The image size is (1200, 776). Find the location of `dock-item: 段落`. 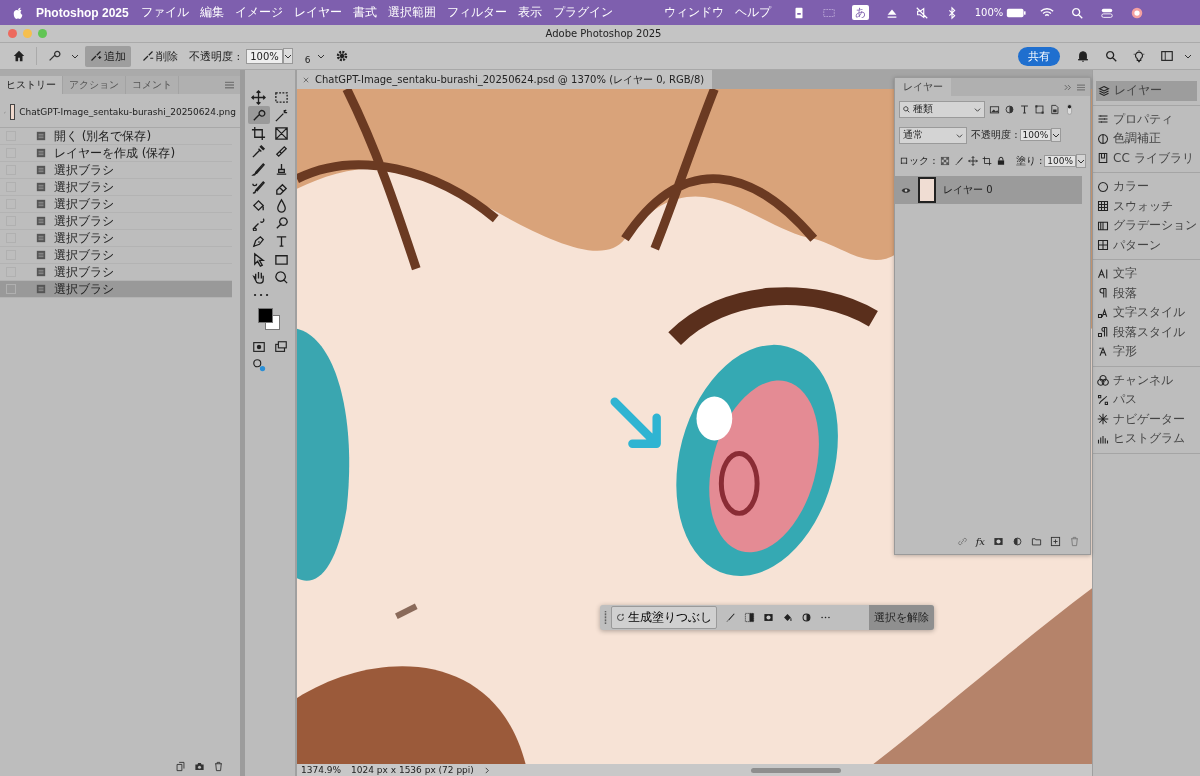

dock-item: 段落 is located at coordinates (1146, 293).